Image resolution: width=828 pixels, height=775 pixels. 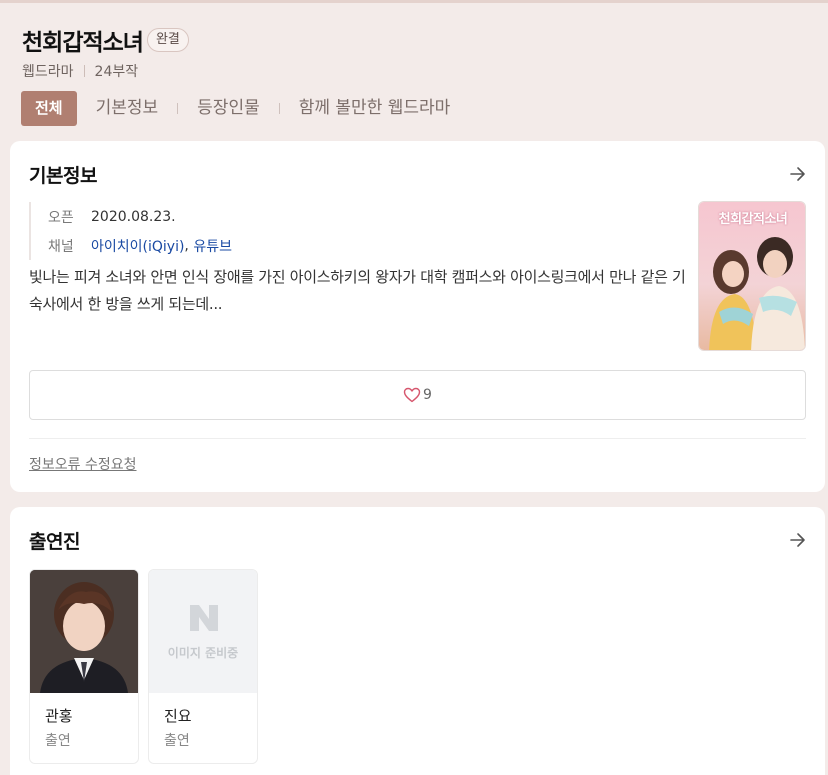 I want to click on info-row-channel: 채널 아이치이(iQiyi) , 유튜브, so click(x=140, y=245).